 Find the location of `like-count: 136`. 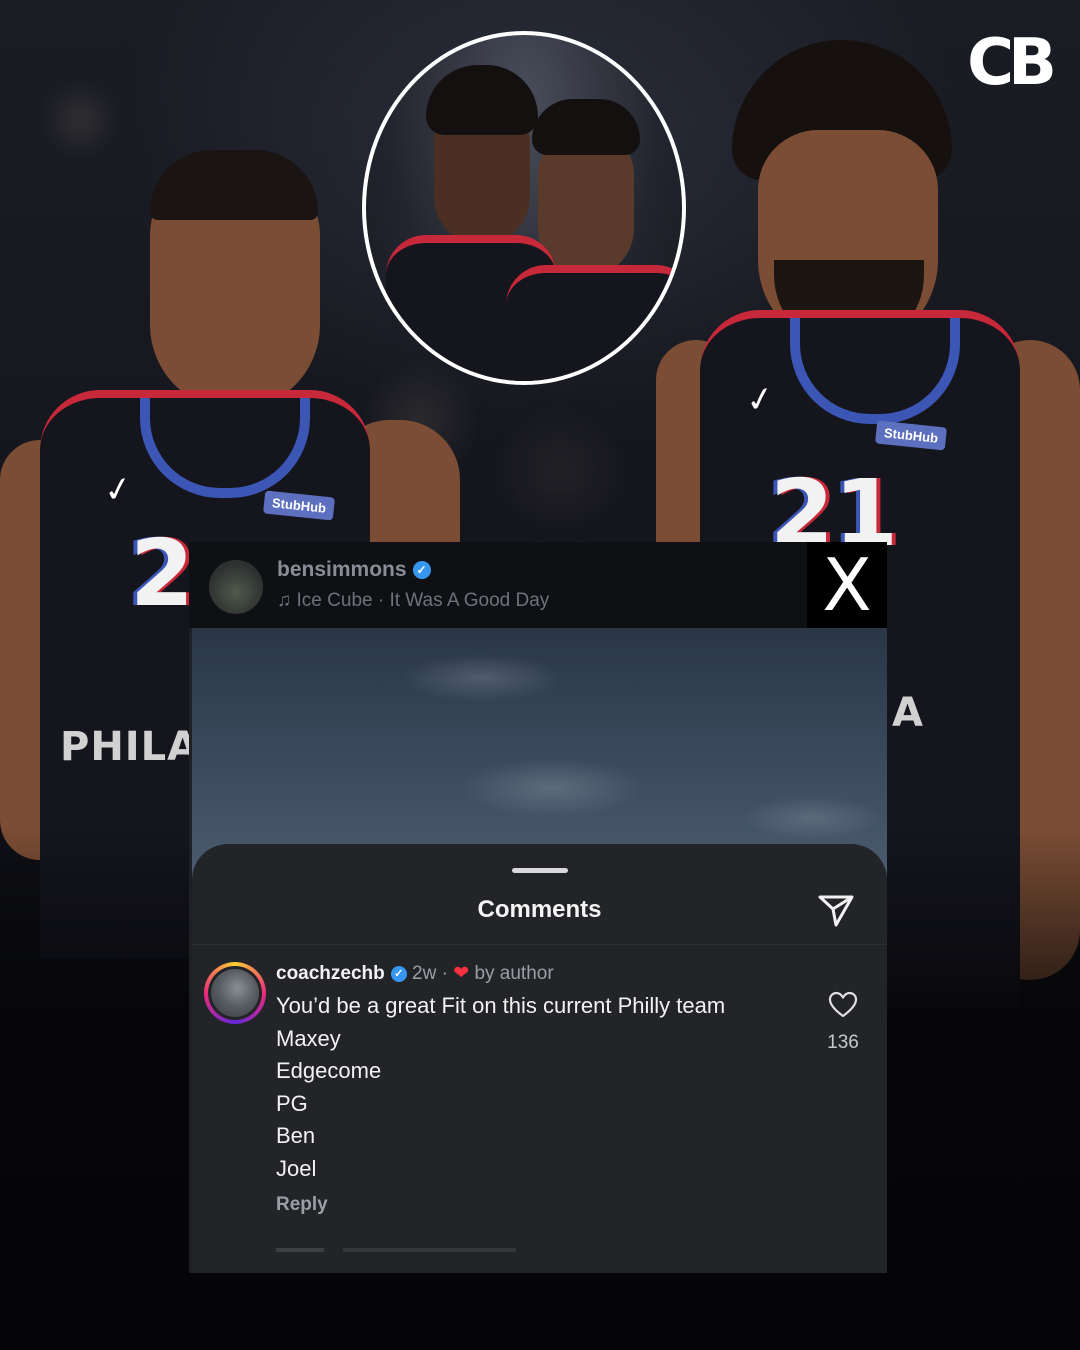

like-count: 136 is located at coordinates (843, 1042).